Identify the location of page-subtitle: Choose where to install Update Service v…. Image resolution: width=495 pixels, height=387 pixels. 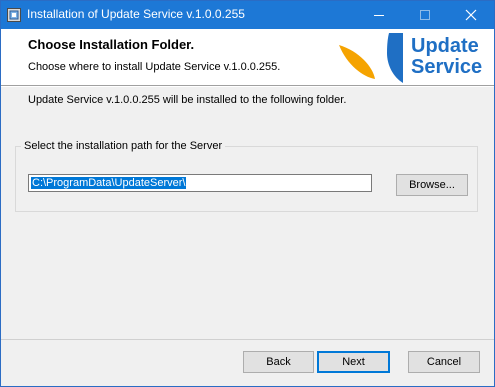
(154, 67).